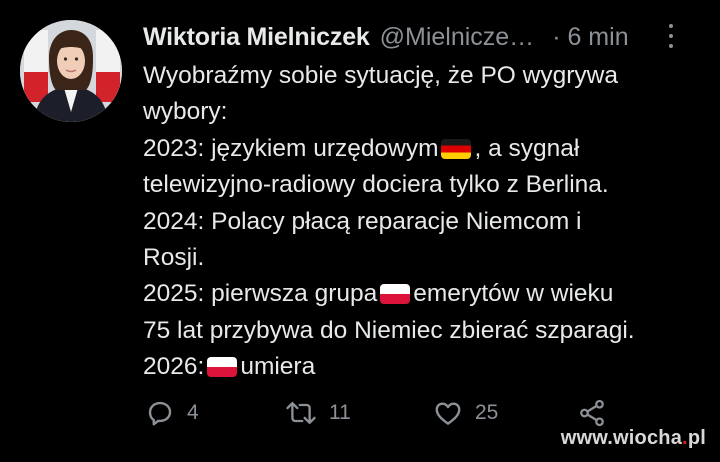  I want to click on tweet-text-segment: umiera, so click(278, 367).